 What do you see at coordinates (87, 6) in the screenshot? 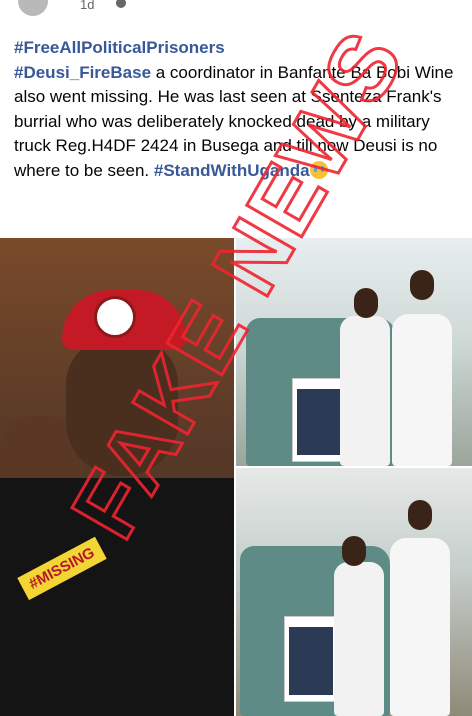
I see `post-timestamp: 1d` at bounding box center [87, 6].